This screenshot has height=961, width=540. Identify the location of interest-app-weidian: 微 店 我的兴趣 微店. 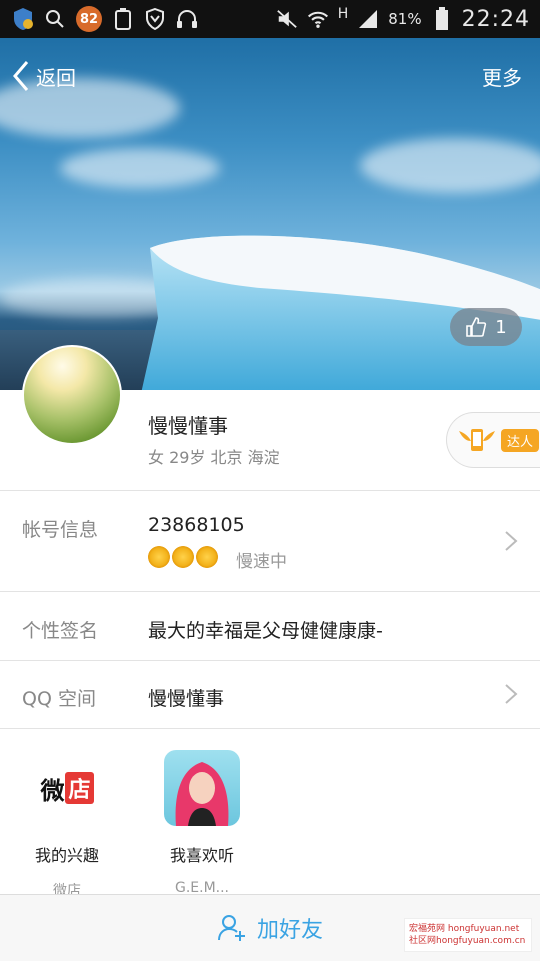
(67, 825).